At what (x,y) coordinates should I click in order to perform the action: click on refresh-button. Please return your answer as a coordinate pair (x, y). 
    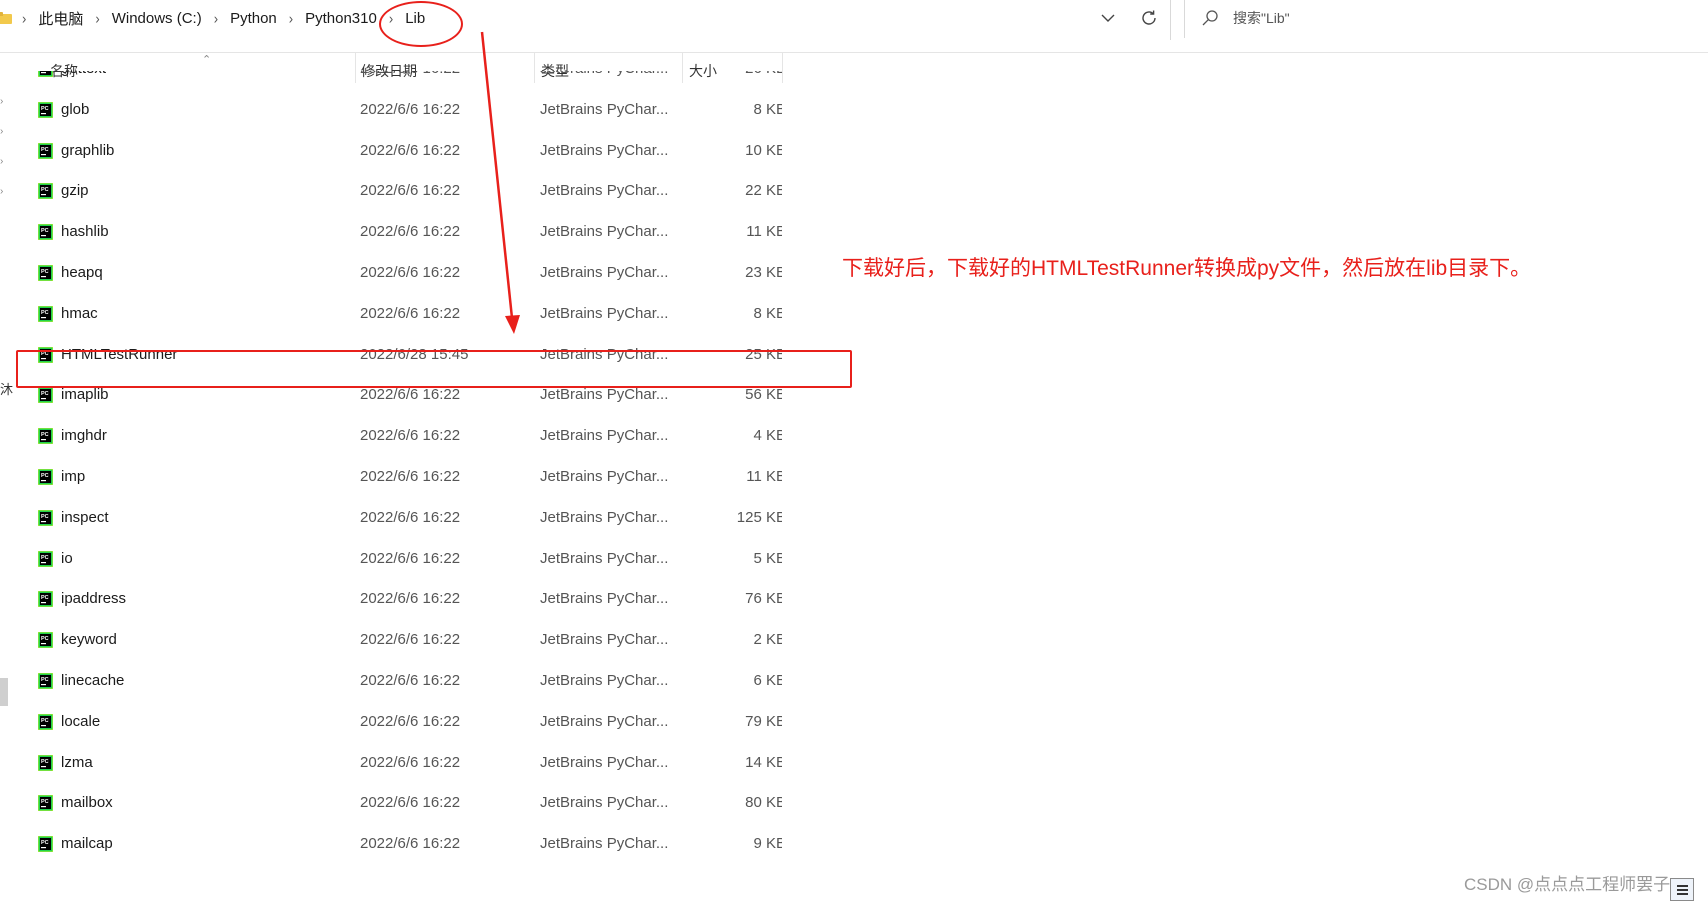
    Looking at the image, I should click on (1149, 18).